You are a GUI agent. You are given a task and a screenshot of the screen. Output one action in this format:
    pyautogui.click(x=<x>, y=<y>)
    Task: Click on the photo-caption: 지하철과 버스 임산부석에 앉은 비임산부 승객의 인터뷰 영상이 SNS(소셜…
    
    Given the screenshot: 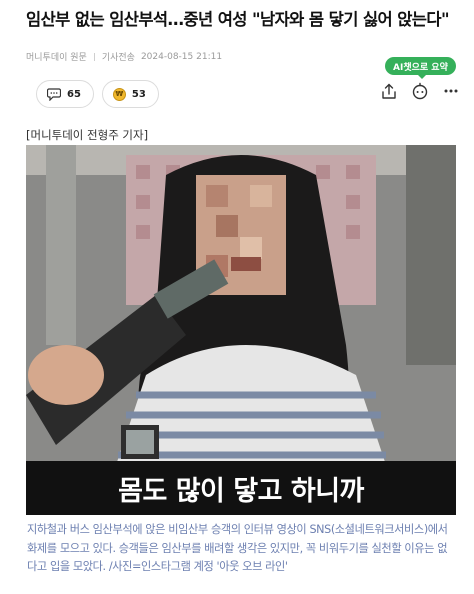 What is the action you would take?
    pyautogui.click(x=237, y=548)
    